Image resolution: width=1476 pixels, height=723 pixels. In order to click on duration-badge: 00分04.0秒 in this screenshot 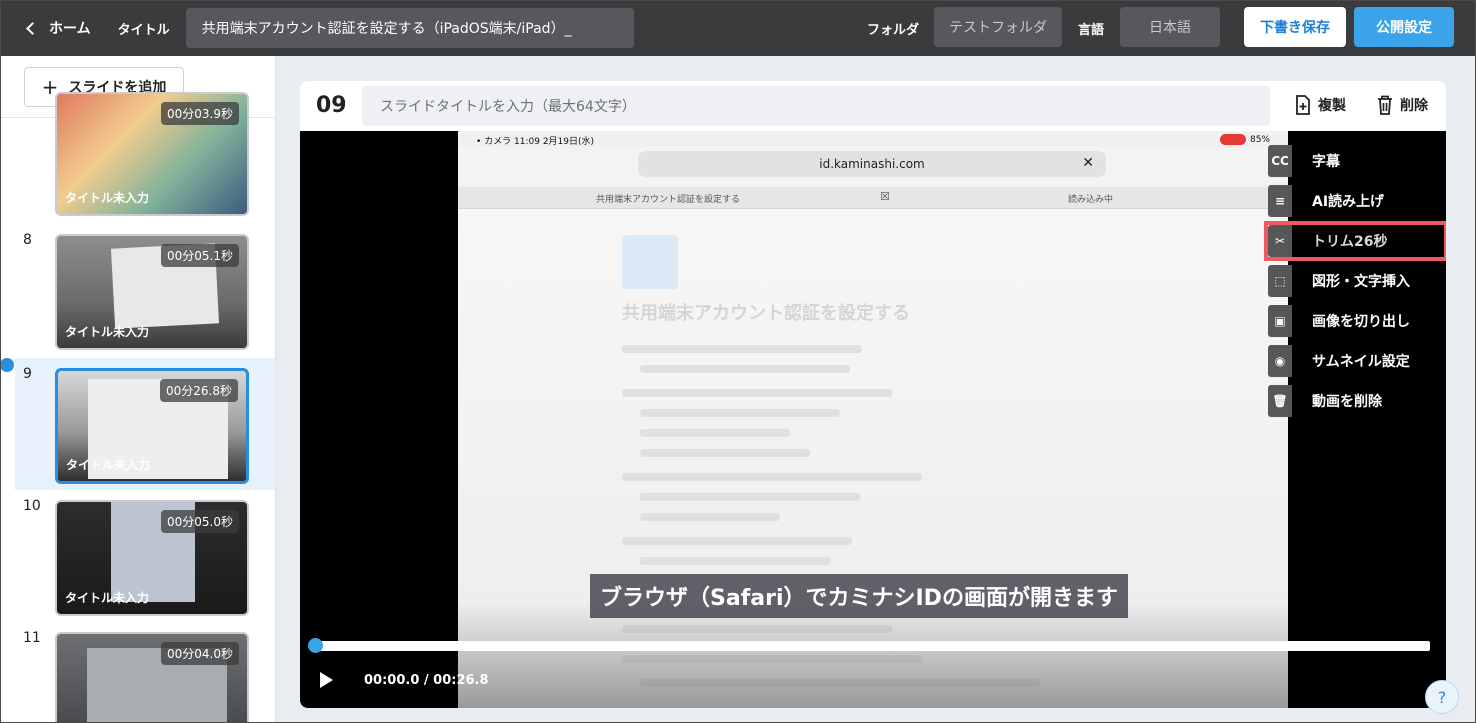, I will do `click(200, 653)`.